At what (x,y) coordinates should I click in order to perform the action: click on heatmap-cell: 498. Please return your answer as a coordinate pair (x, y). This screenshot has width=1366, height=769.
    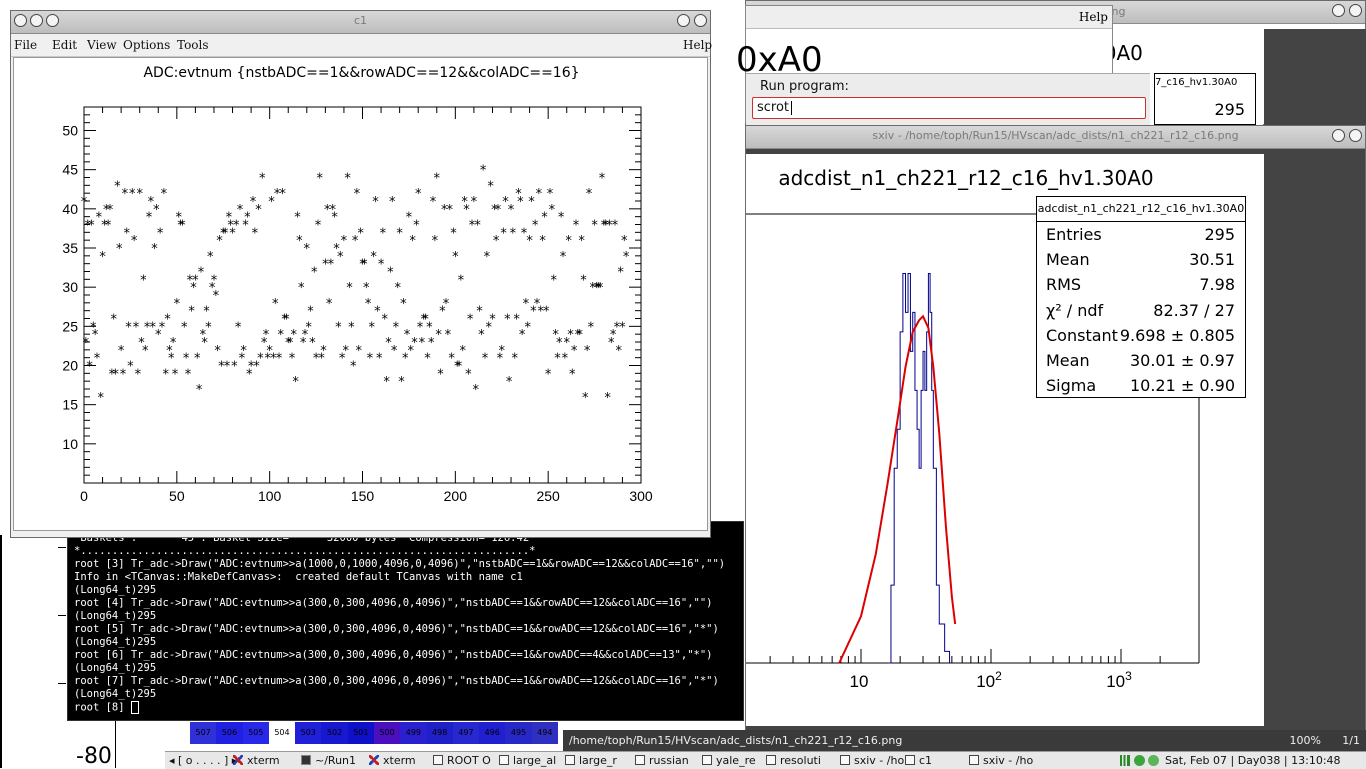
    Looking at the image, I should click on (439, 733).